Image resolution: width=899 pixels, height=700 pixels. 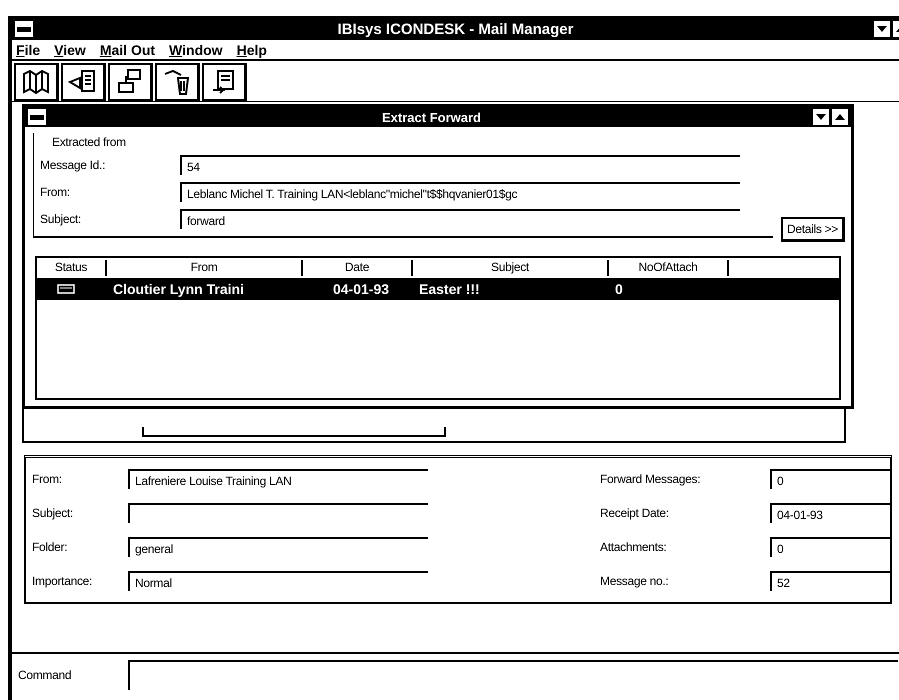 What do you see at coordinates (460, 218) in the screenshot?
I see `text-field: forward` at bounding box center [460, 218].